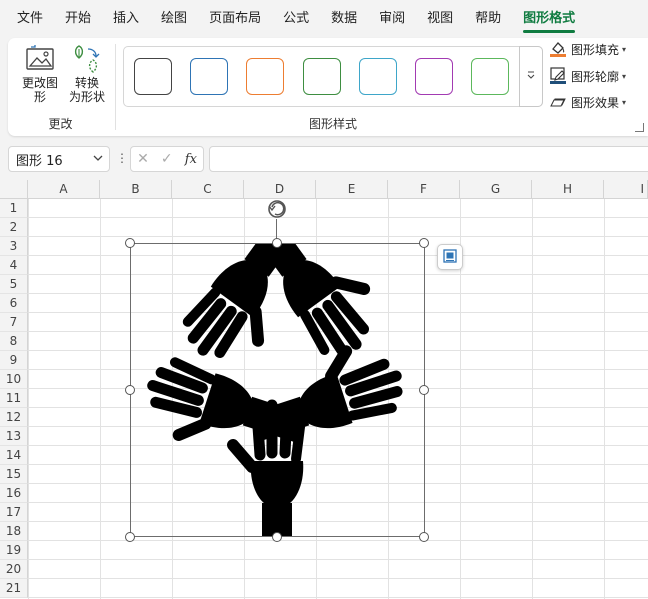  I want to click on tab-graphics-format: 图形格式, so click(549, 19).